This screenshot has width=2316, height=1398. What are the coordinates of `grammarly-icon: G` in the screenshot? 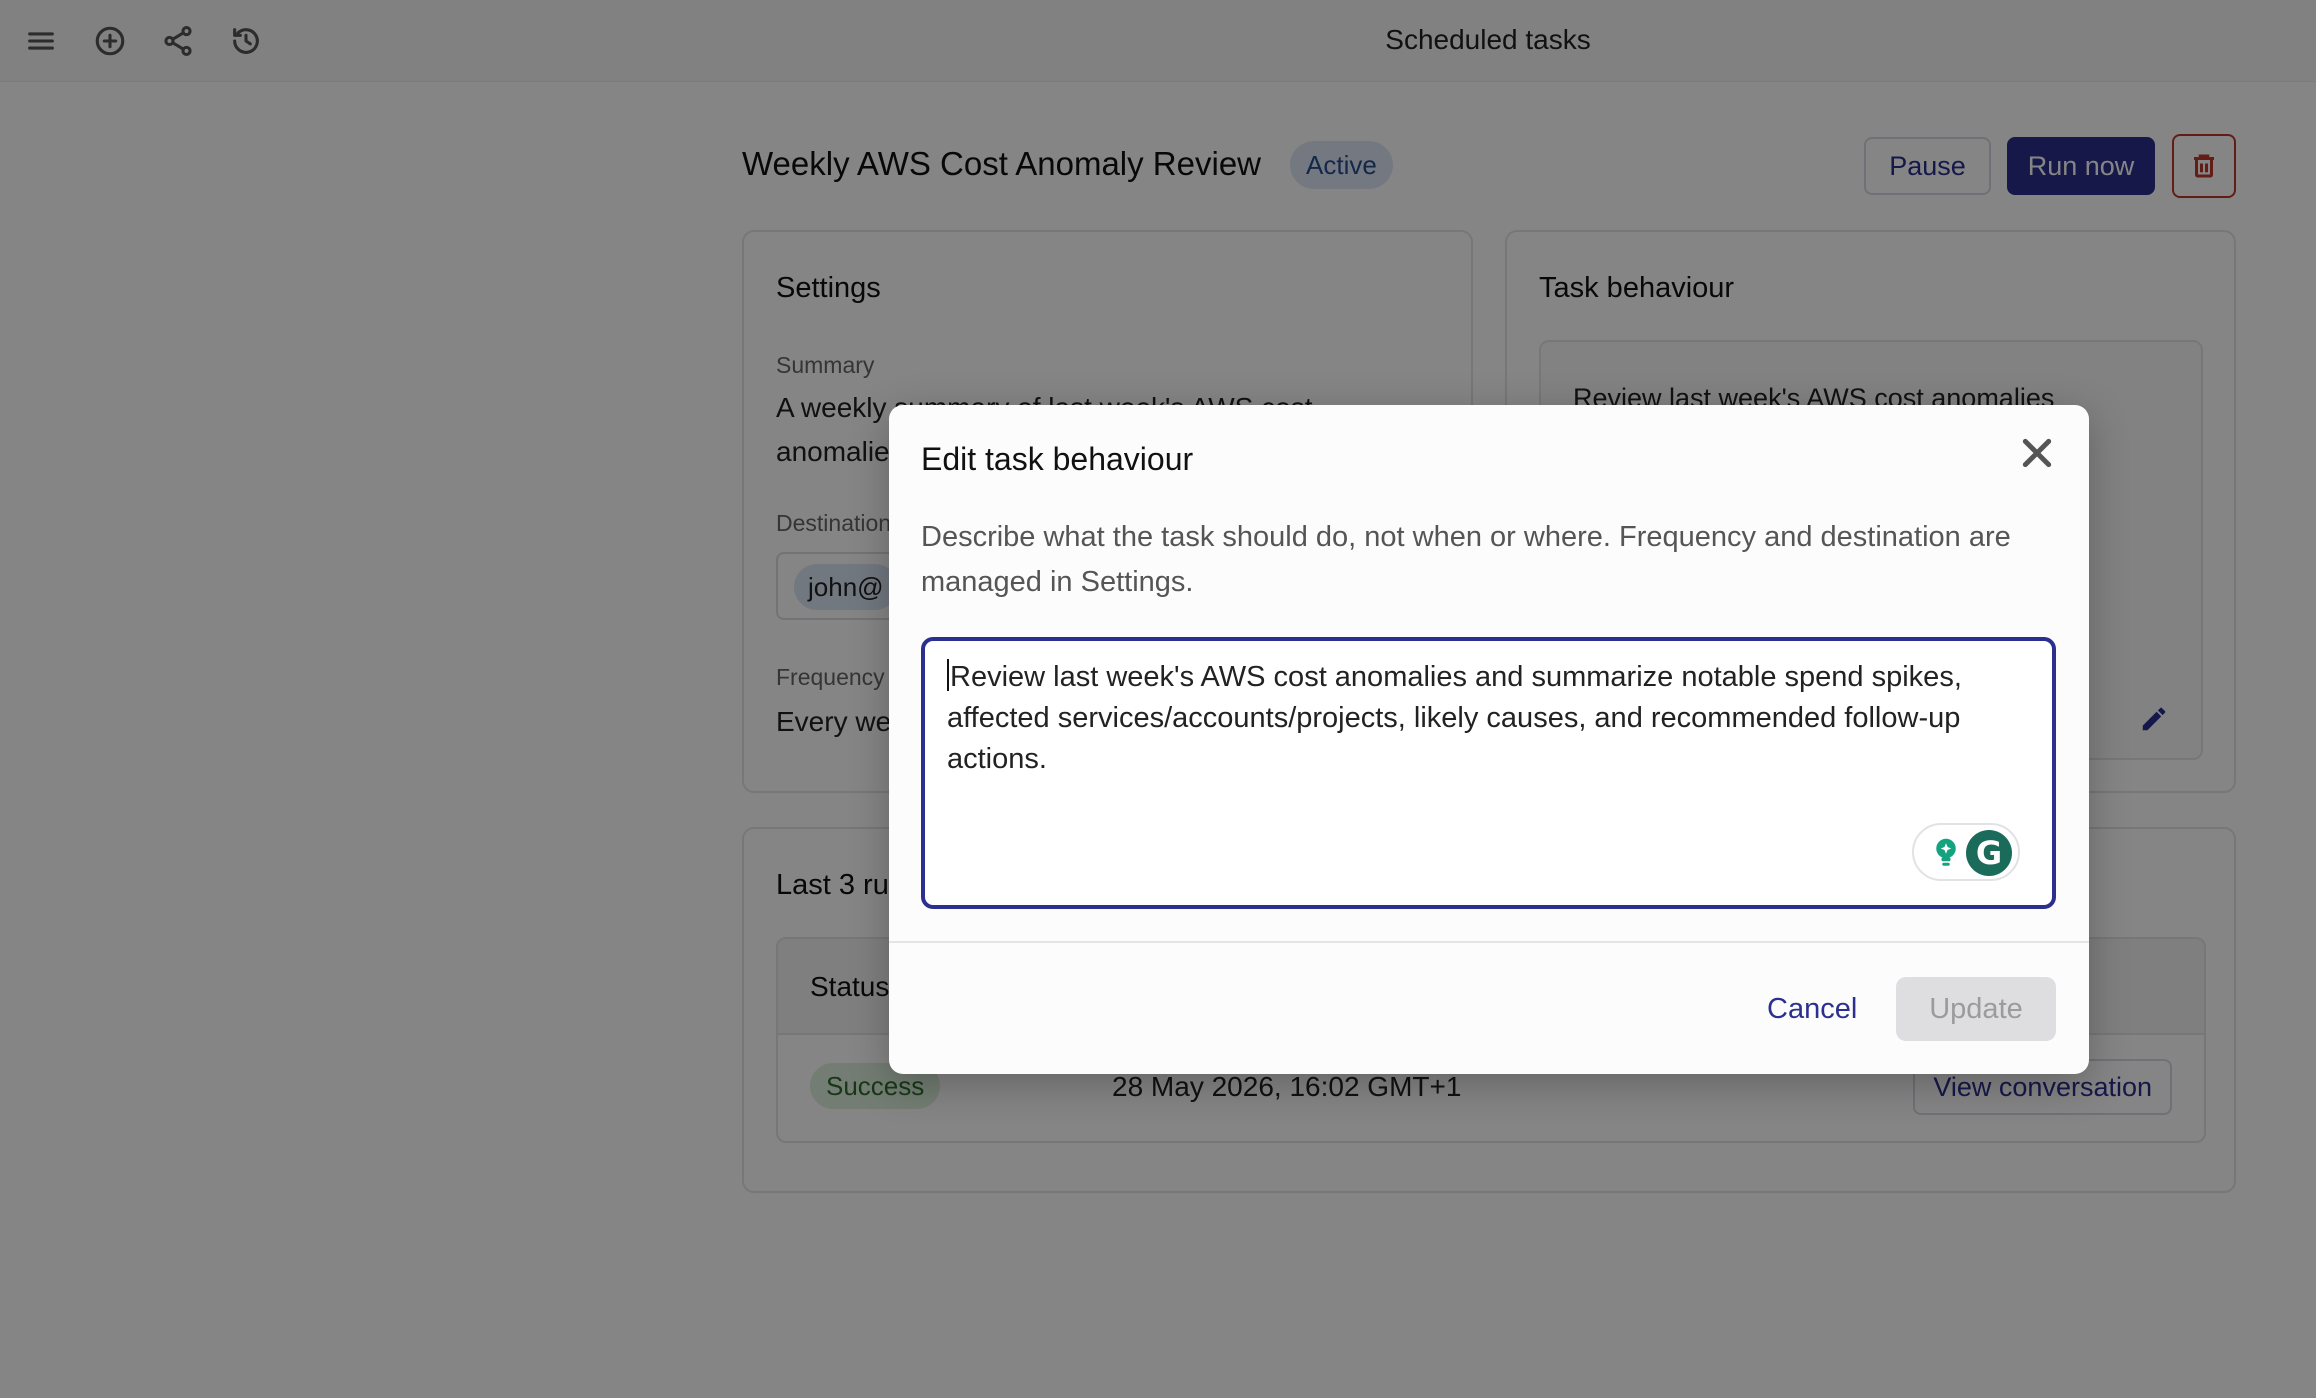 It's located at (1989, 853).